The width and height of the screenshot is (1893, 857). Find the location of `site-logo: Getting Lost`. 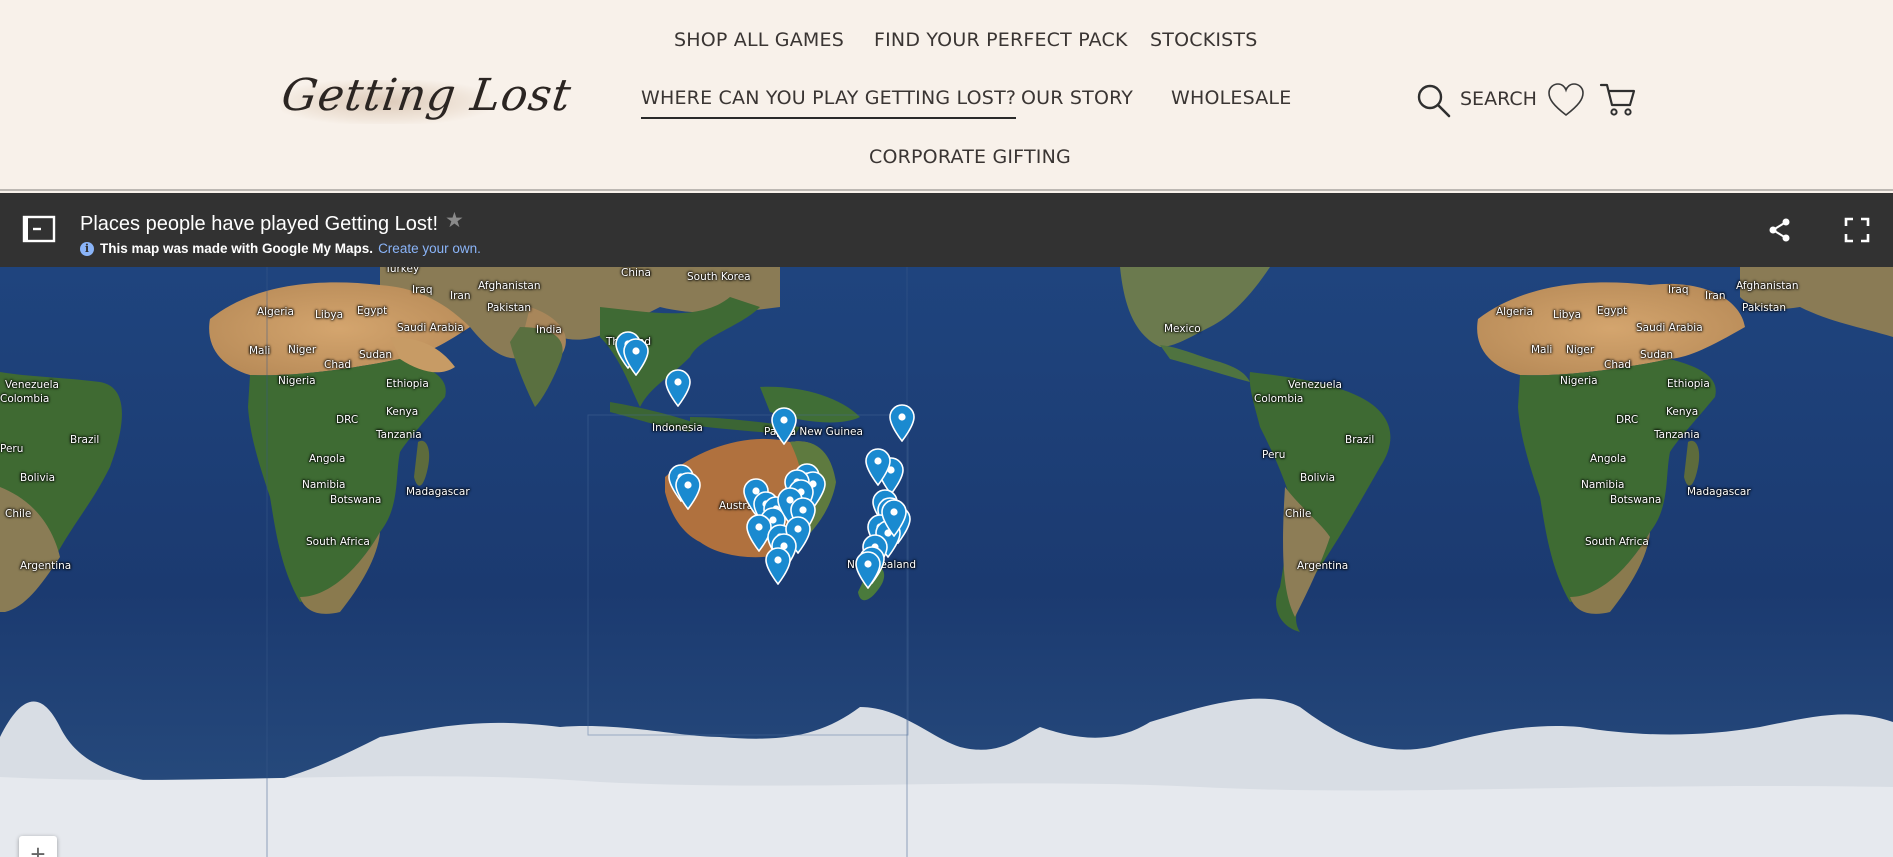

site-logo: Getting Lost is located at coordinates (423, 100).